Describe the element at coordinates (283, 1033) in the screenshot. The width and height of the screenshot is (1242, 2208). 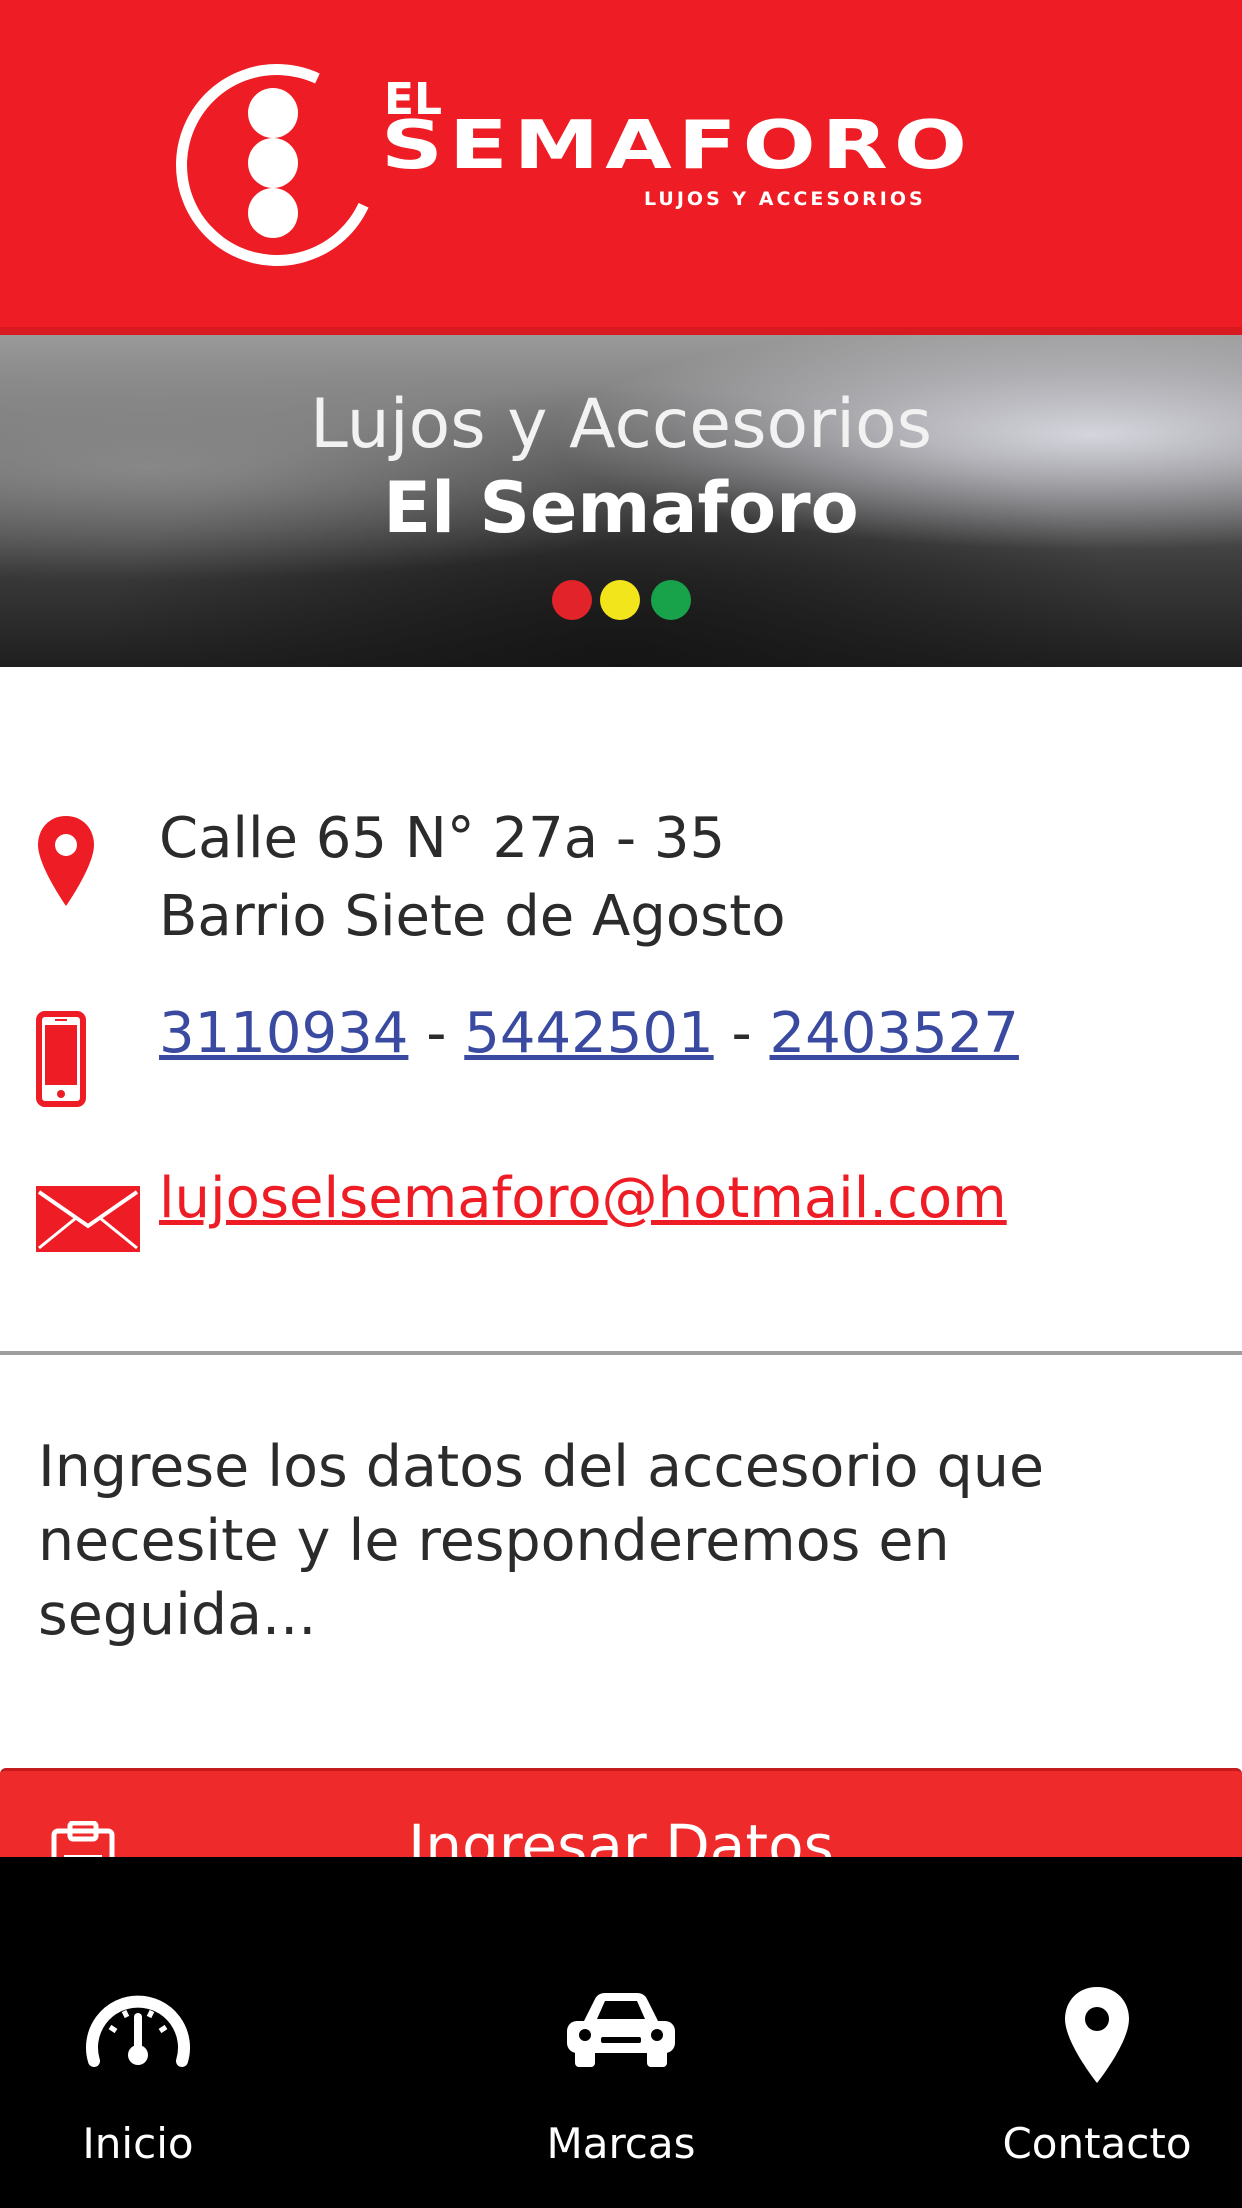
I see `phone-link-1: 3110934` at that location.